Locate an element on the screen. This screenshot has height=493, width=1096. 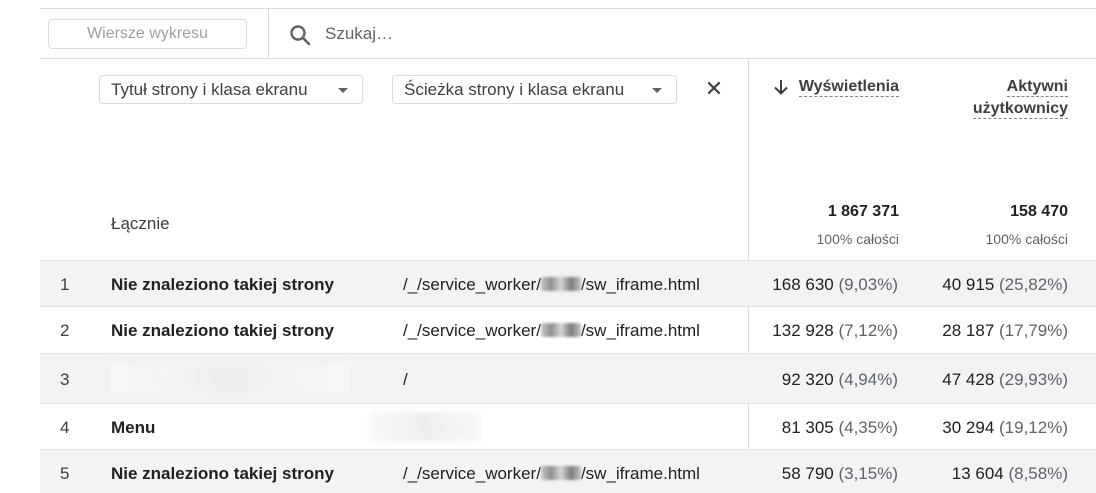
views-column-header: Wyświetlenia is located at coordinates (846, 87).